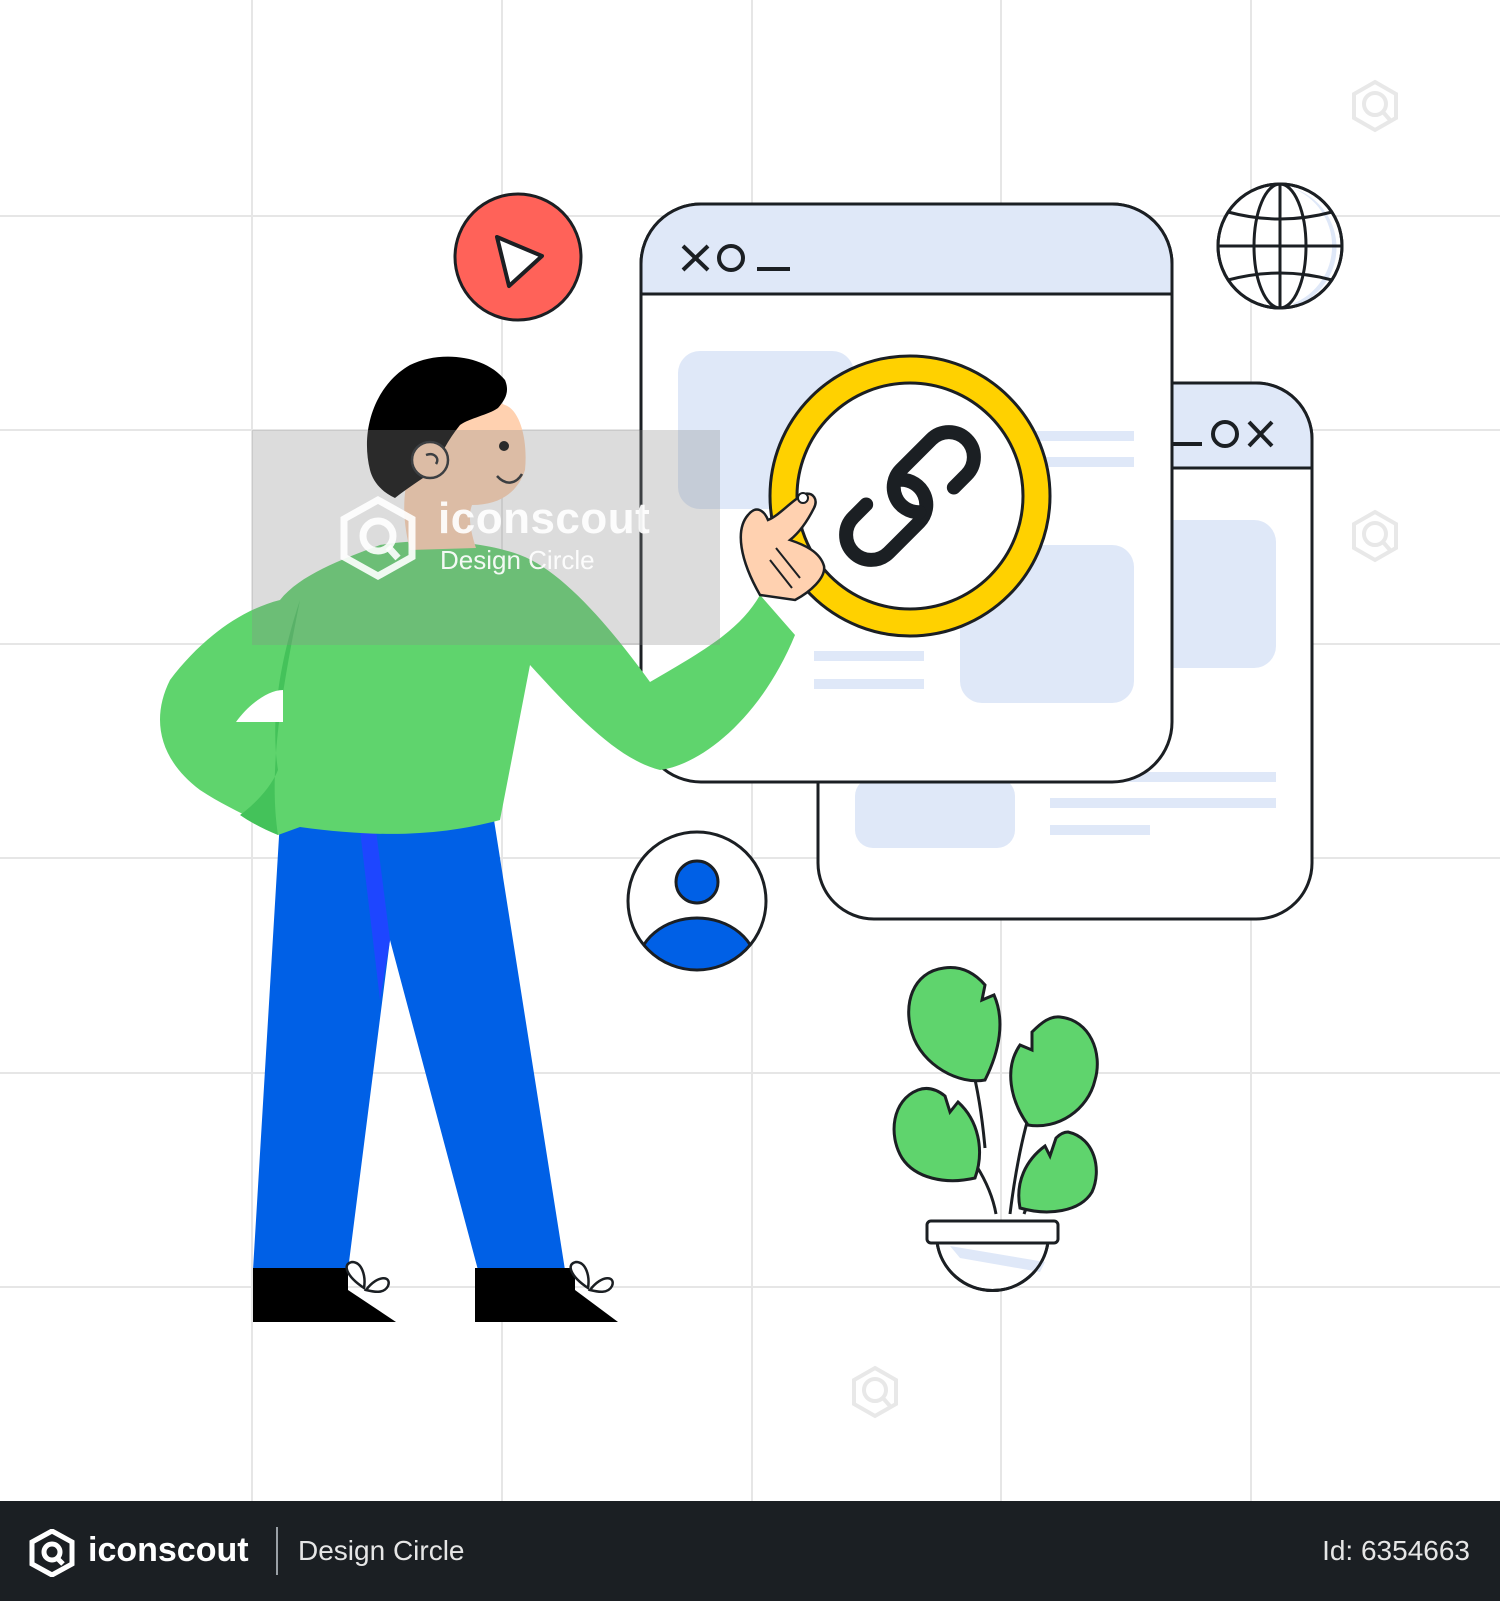 The height and width of the screenshot is (1601, 1500). I want to click on footer-divider, so click(277, 1551).